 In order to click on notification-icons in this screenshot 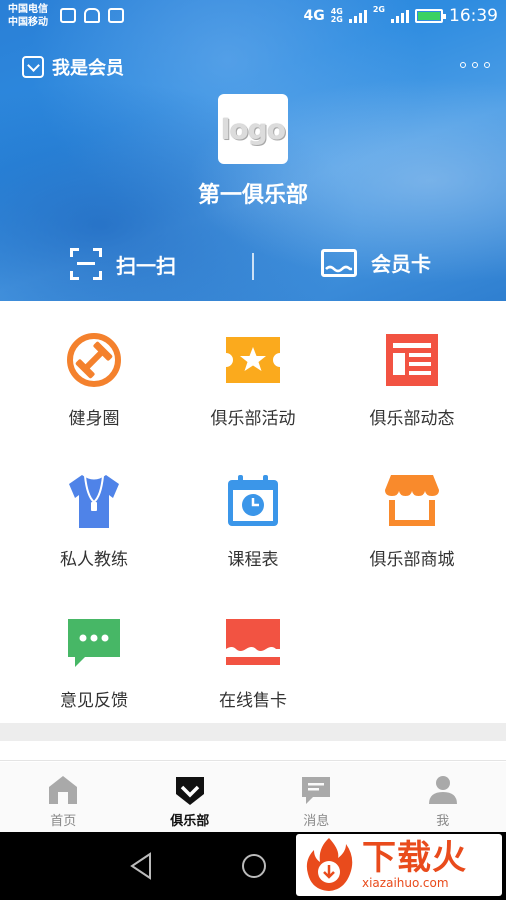, I will do `click(92, 15)`.